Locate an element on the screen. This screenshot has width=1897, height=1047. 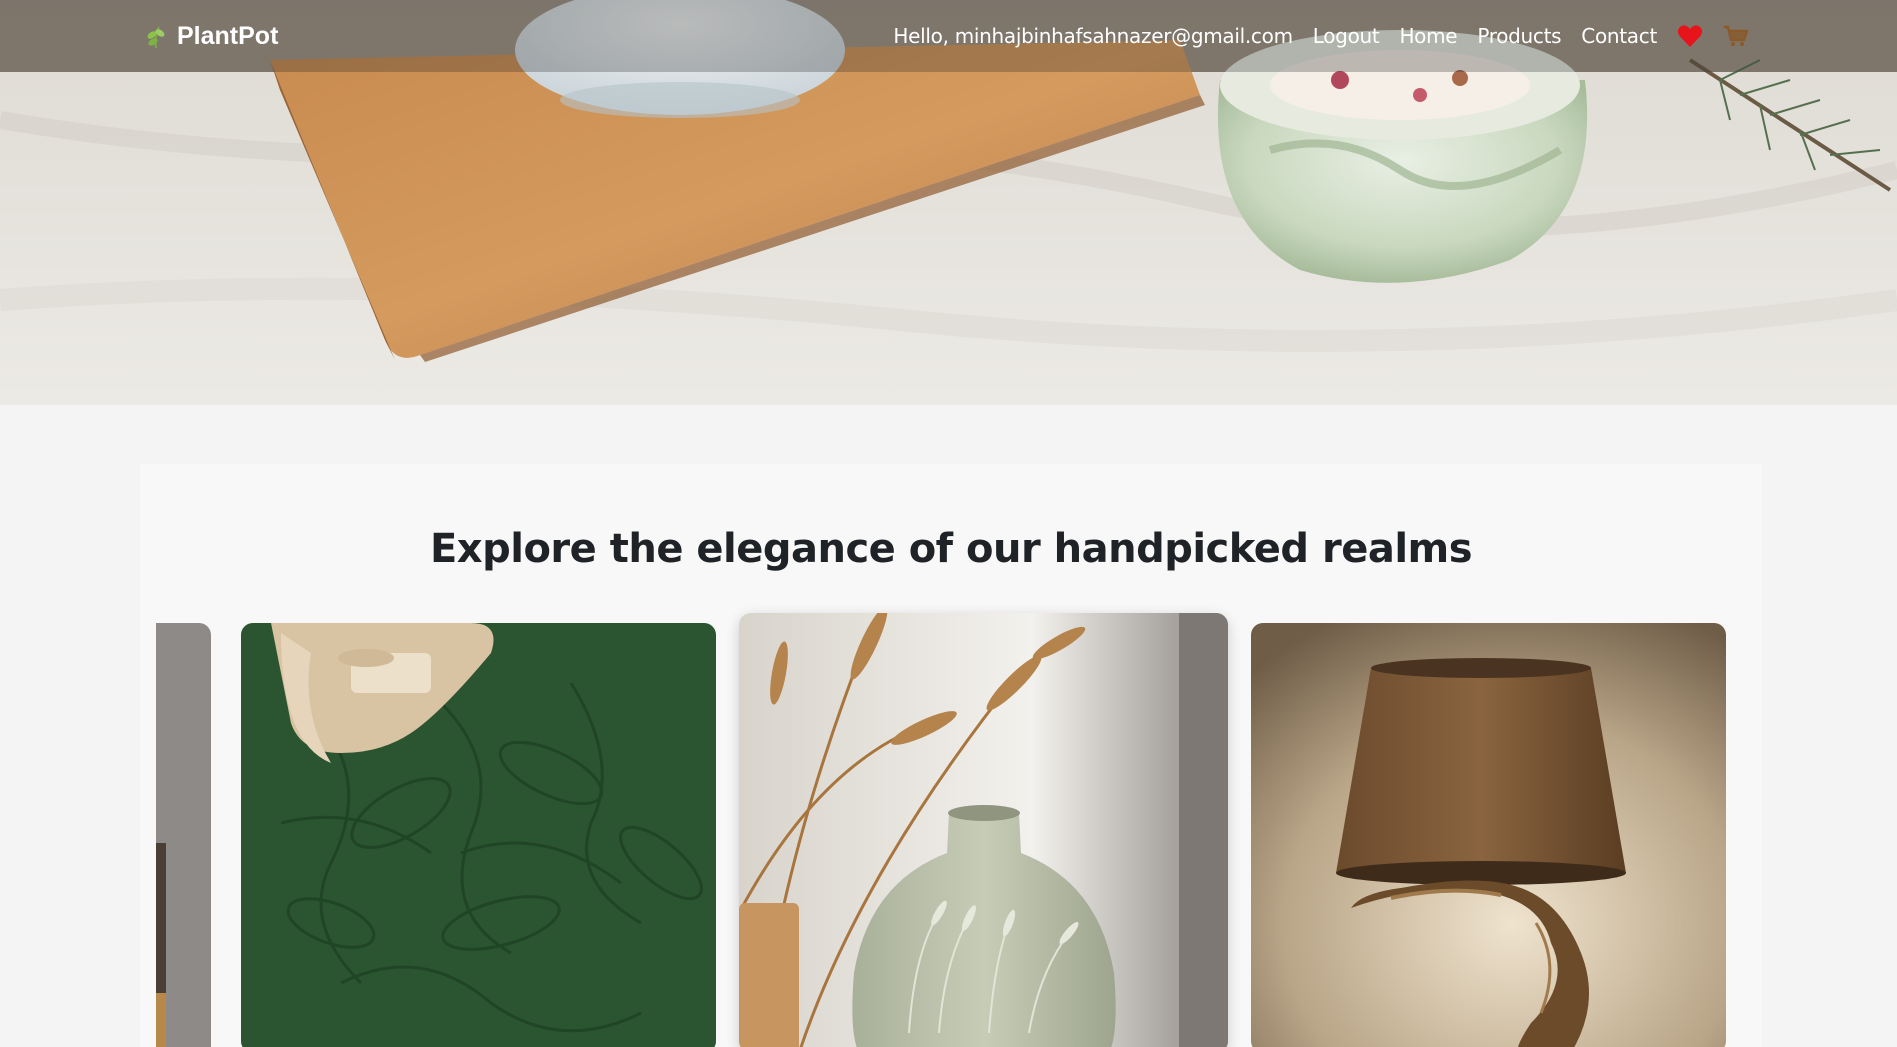
green-rug-card is located at coordinates (478, 835).